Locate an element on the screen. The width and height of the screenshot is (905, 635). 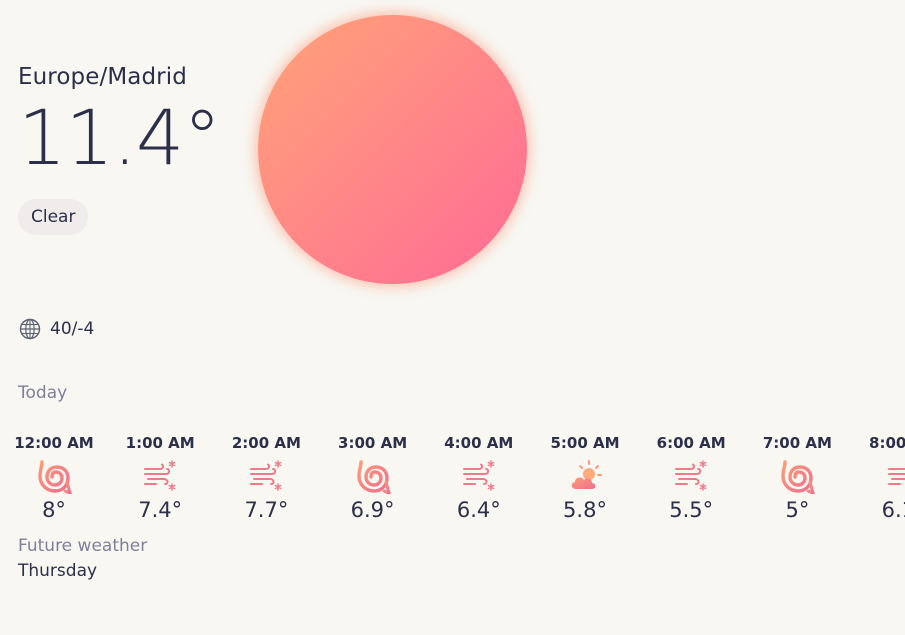
hour-temperature: 7.7° is located at coordinates (266, 510).